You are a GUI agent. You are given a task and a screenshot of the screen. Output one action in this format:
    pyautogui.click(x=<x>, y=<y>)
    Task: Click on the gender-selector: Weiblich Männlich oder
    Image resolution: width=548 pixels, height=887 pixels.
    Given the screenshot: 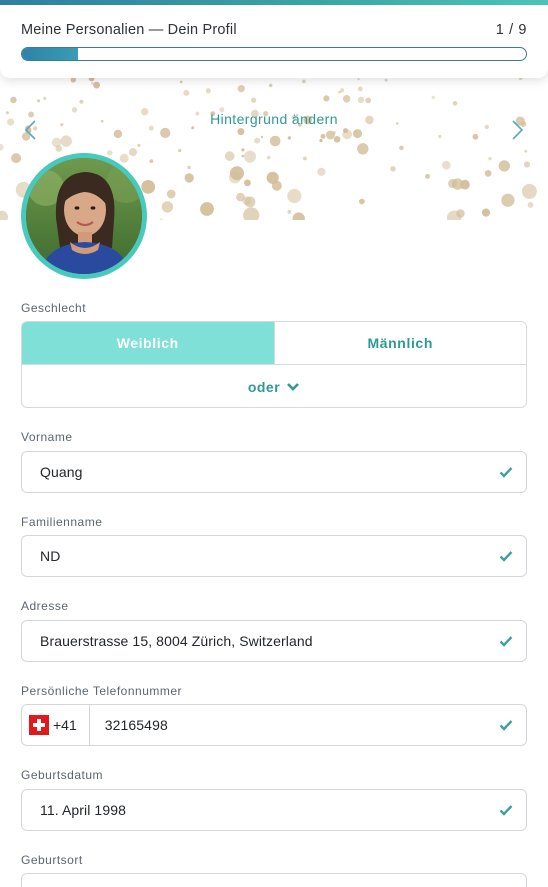 What is the action you would take?
    pyautogui.click(x=274, y=364)
    